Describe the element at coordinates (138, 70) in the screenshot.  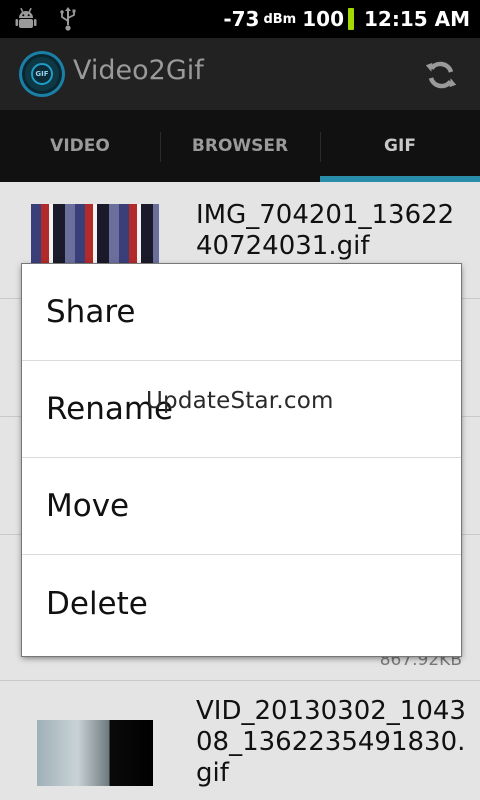
I see `app-title: Video2Gif` at that location.